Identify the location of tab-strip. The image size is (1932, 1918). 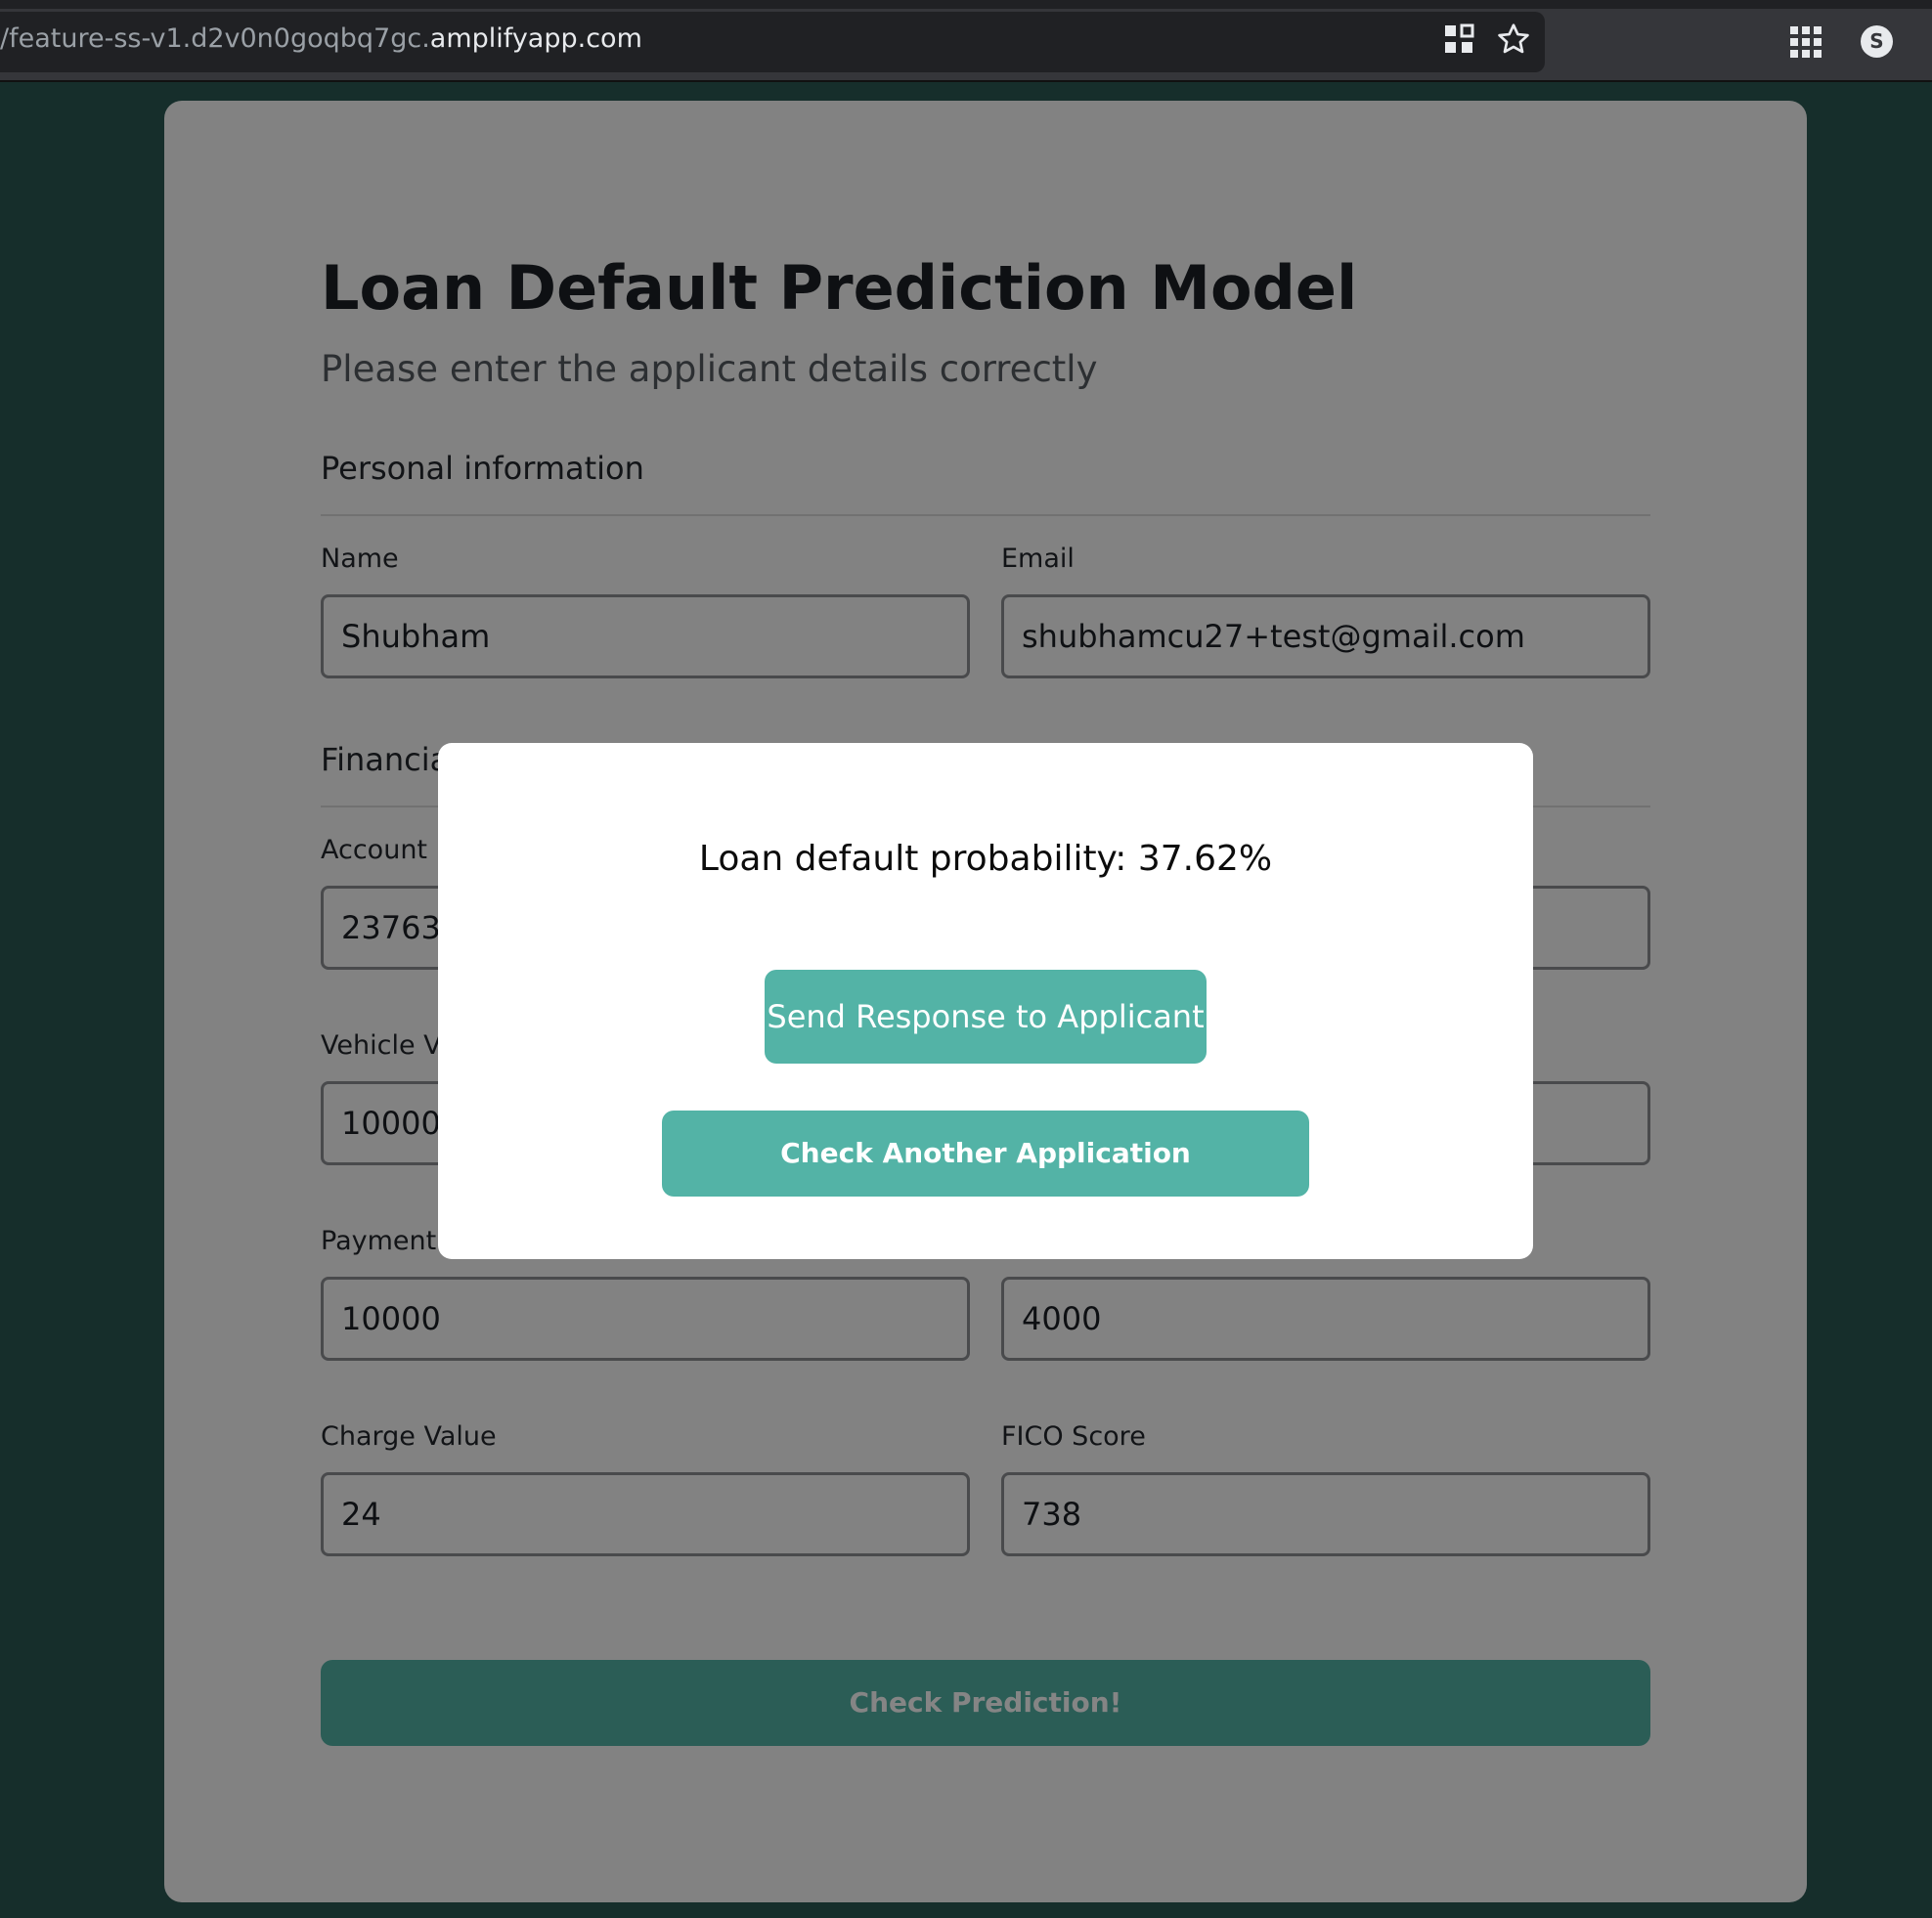
(966, 4).